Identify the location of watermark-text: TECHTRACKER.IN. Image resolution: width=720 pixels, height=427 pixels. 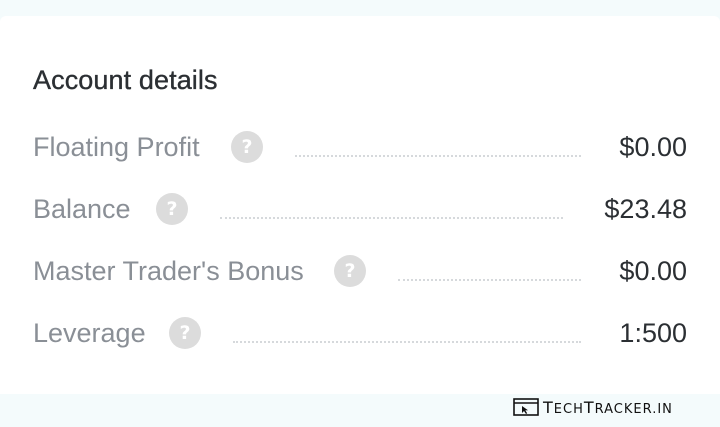
(608, 407).